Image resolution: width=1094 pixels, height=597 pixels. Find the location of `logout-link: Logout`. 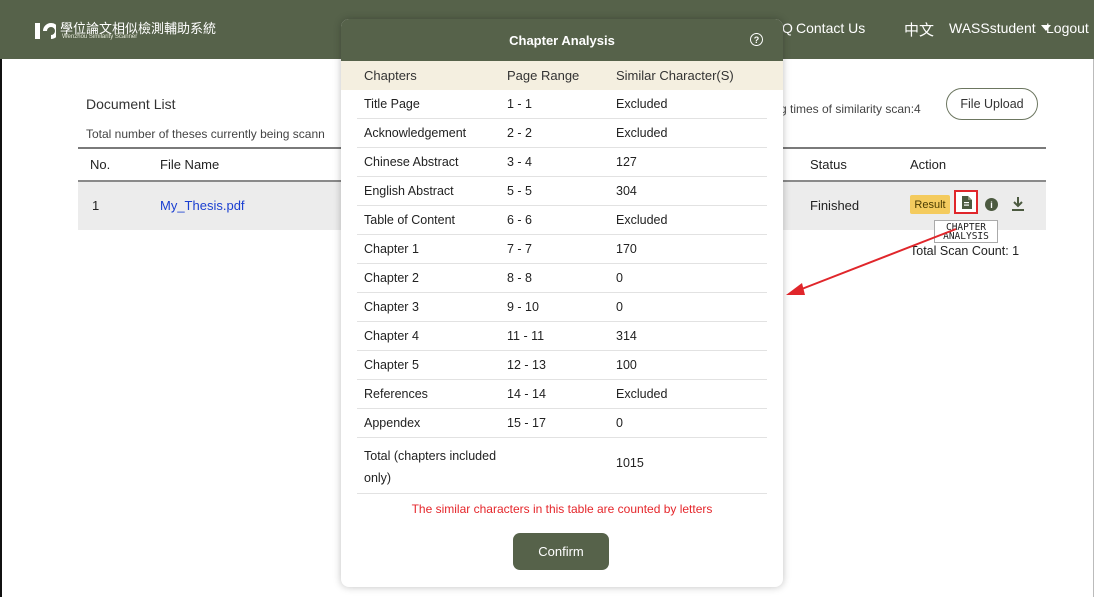

logout-link: Logout is located at coordinates (1067, 28).